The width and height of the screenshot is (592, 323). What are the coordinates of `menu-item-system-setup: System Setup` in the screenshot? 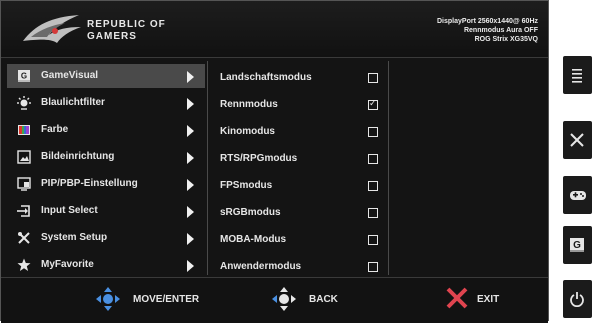 It's located at (106, 238).